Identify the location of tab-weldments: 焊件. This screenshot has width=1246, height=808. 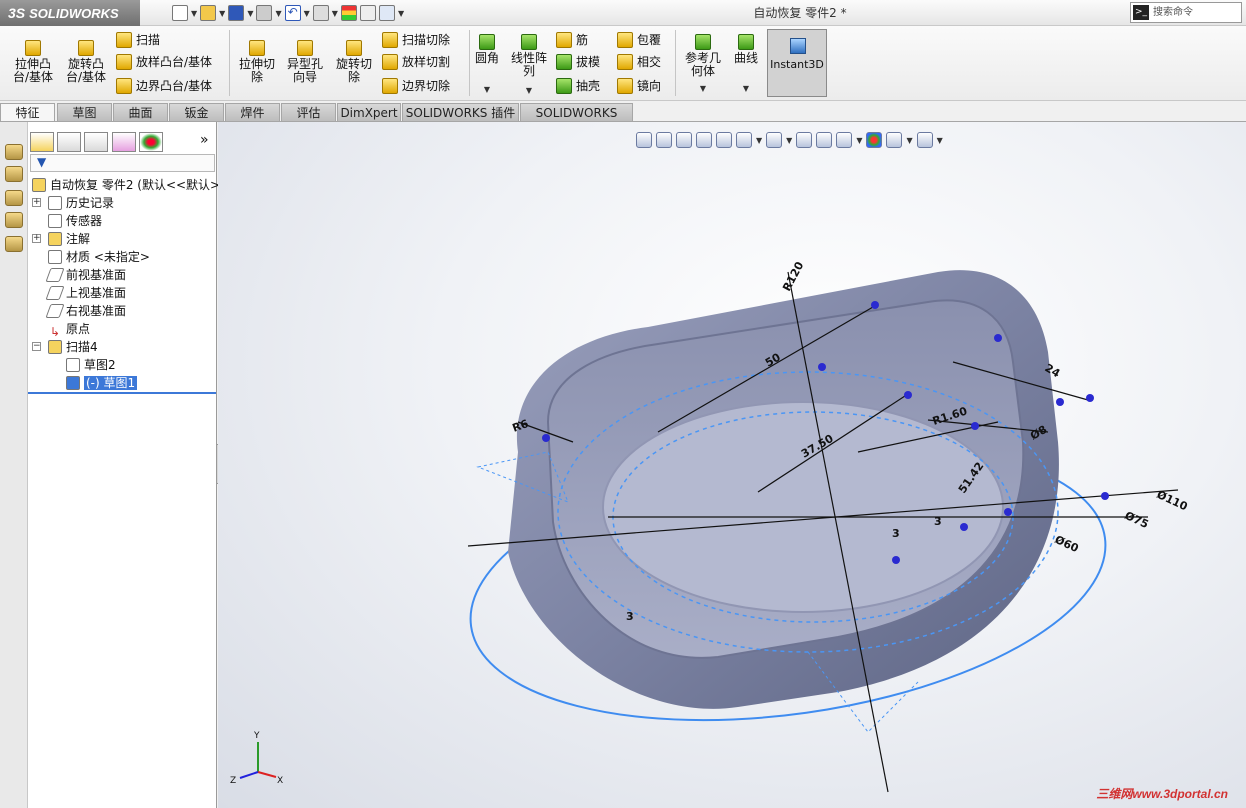
(252, 112).